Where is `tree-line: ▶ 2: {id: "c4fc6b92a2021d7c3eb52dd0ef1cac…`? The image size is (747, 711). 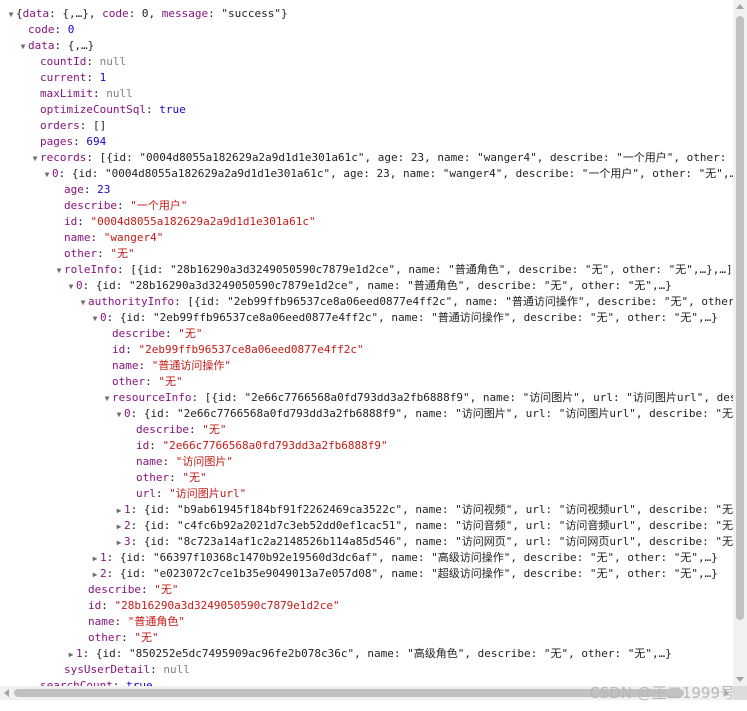
tree-line: ▶ 2: {id: "c4fc6b92a2021d7c3eb52dd0ef1cac… is located at coordinates (423, 526).